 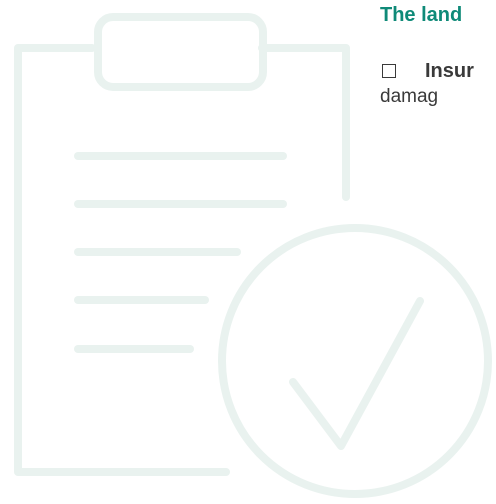 What do you see at coordinates (304, 122) in the screenshot?
I see `clipboard-board-right` at bounding box center [304, 122].